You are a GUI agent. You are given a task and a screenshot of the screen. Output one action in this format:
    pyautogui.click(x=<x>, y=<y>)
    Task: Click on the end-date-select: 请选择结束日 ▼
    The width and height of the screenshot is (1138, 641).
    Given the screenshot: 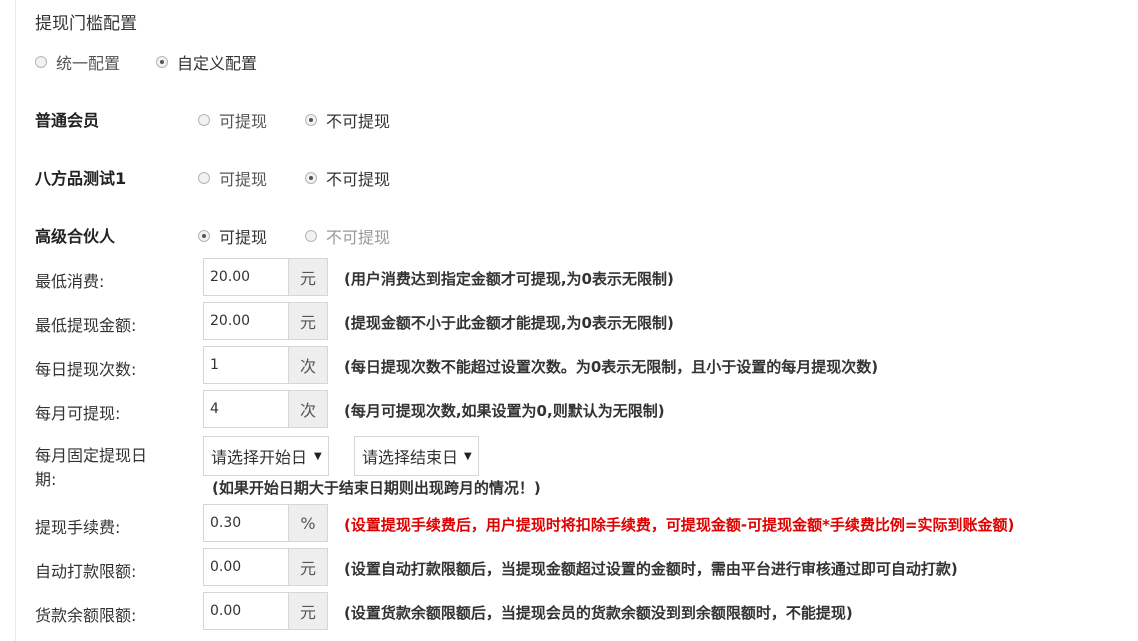 What is the action you would take?
    pyautogui.click(x=416, y=456)
    